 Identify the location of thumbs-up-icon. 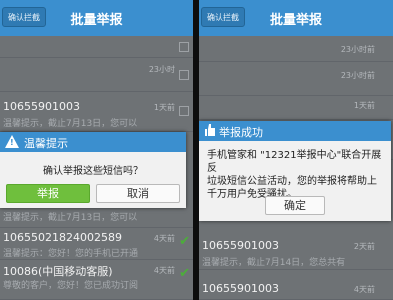
(210, 130).